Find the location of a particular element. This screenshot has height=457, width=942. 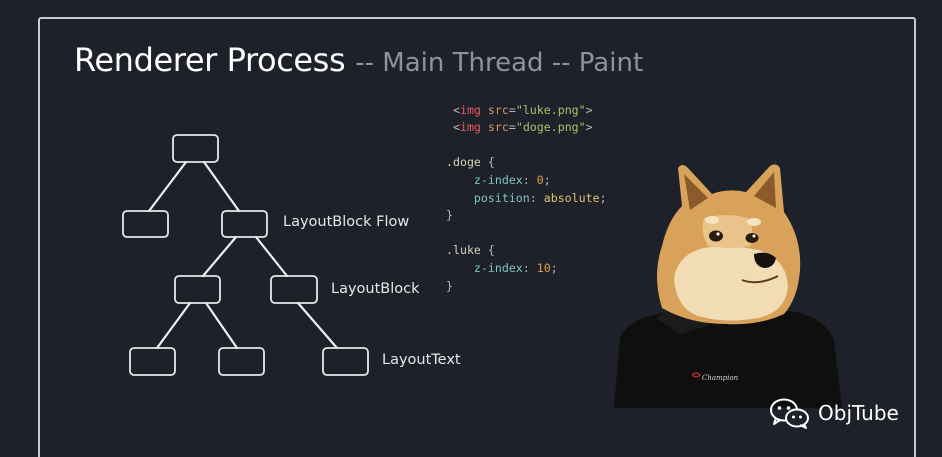

label-layout-block: LayoutBlock is located at coordinates (375, 289).